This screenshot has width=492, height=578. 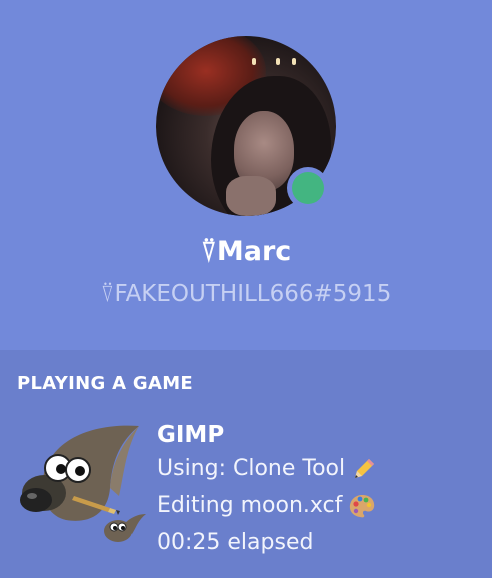 I want to click on activity-details: Using: Clone Tool, so click(x=267, y=469).